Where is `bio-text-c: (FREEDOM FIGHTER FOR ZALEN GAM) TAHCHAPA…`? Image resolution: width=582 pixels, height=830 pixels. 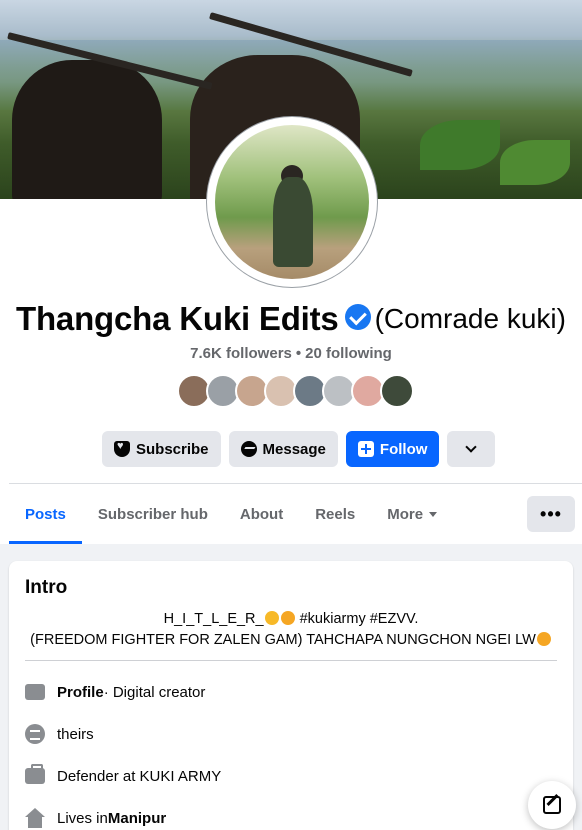 bio-text-c: (FREEDOM FIGHTER FOR ZALEN GAM) TAHCHAPA… is located at coordinates (283, 640).